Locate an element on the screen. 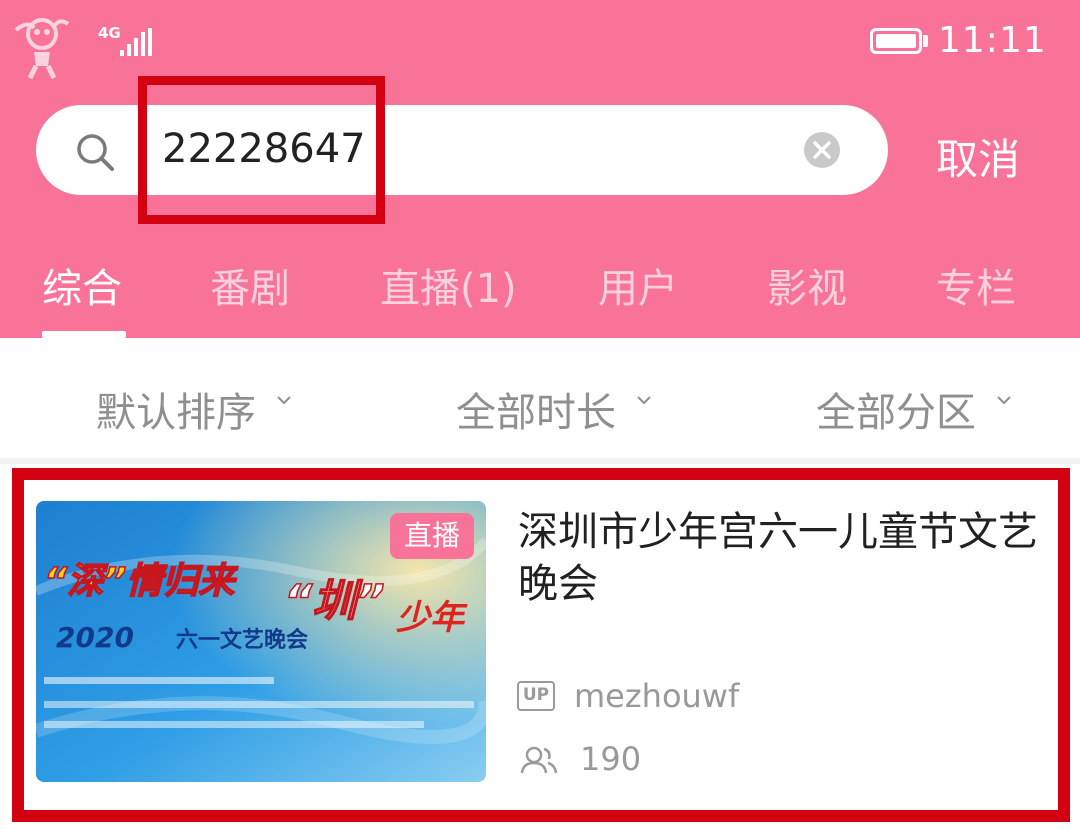 The image size is (1080, 829). clear-icon is located at coordinates (822, 150).